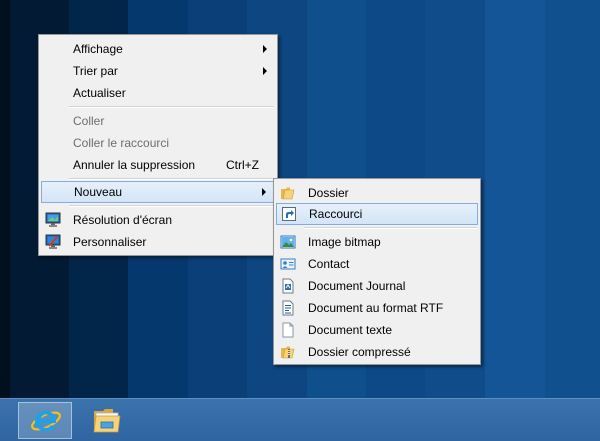 This screenshot has width=600, height=441. What do you see at coordinates (288, 286) in the screenshot?
I see `journal-document-icon` at bounding box center [288, 286].